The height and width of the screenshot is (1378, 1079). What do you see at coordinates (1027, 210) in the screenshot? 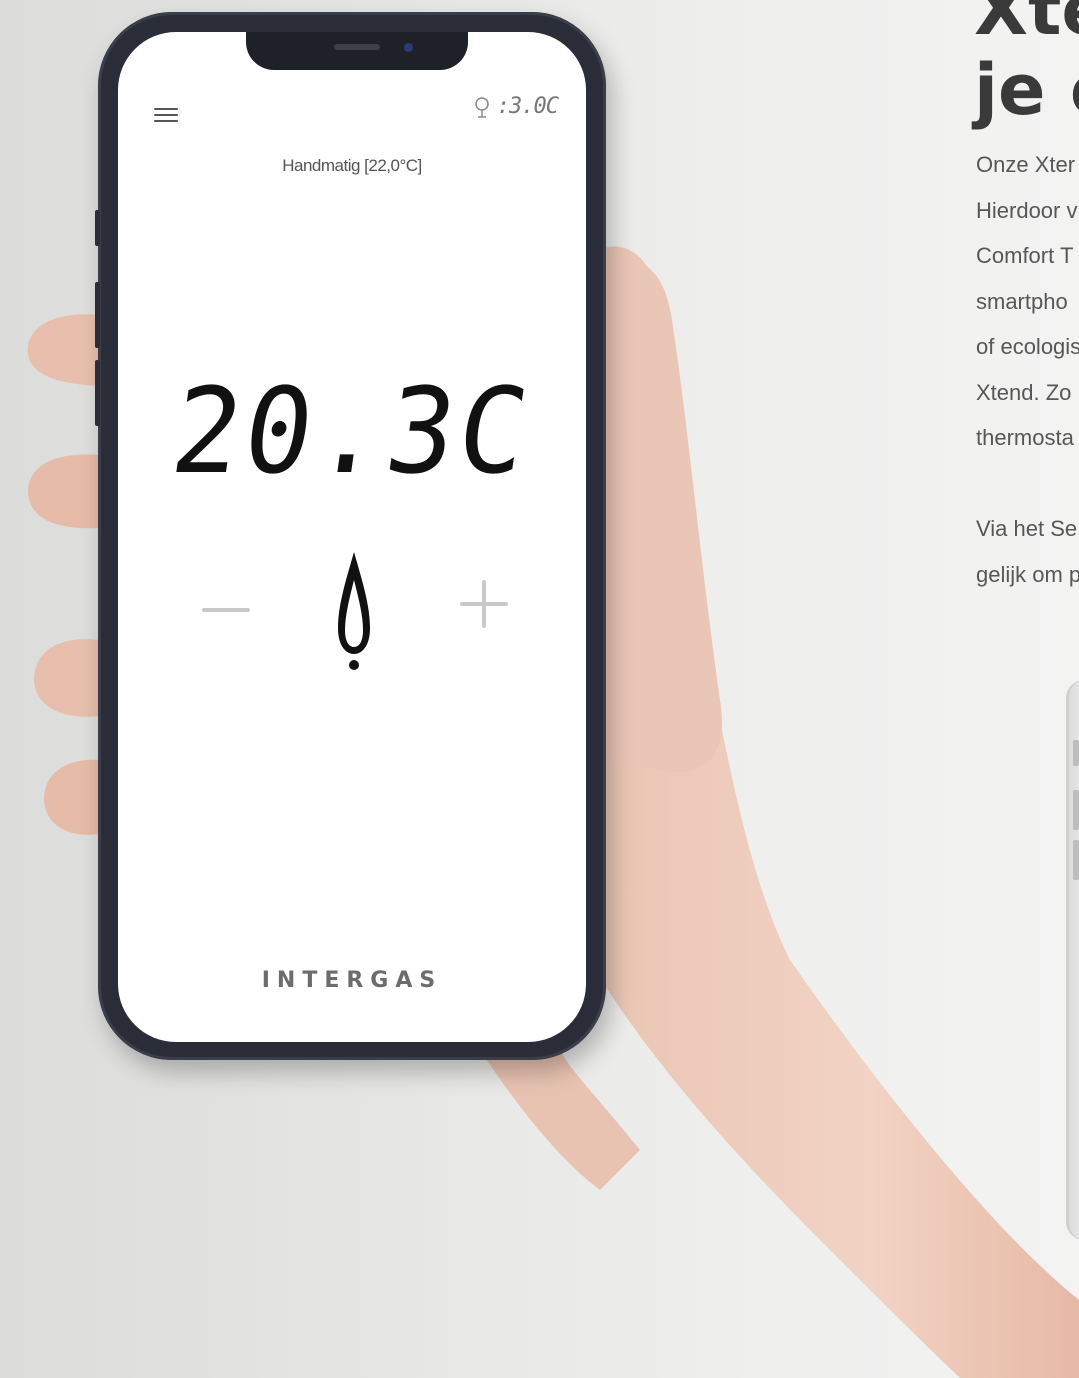
I see `paragraph-line: Hierdoor v` at bounding box center [1027, 210].